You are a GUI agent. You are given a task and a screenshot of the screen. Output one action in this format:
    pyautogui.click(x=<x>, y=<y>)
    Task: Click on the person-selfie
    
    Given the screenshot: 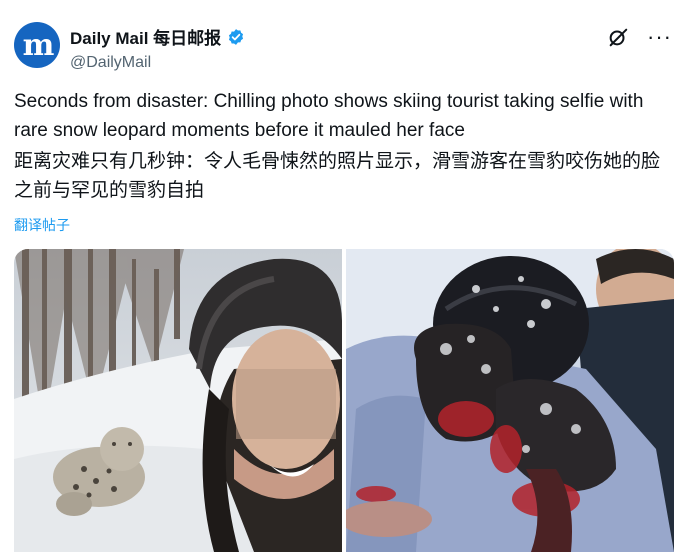 What is the action you would take?
    pyautogui.click(x=265, y=405)
    